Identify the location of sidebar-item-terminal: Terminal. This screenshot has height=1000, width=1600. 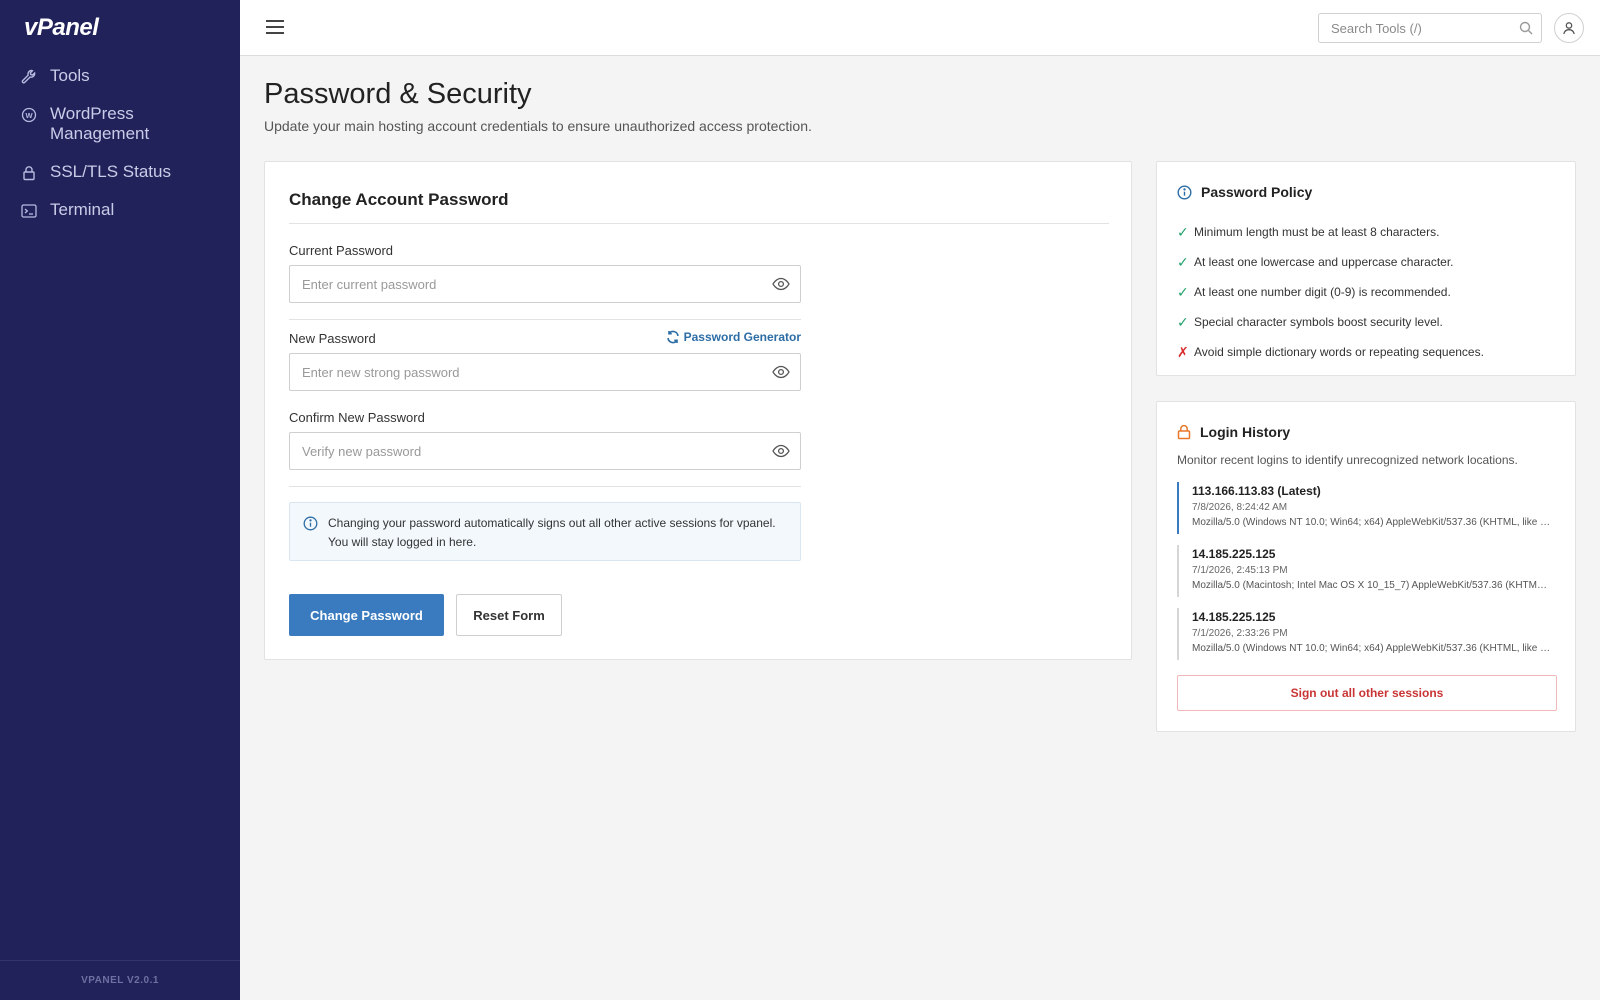
(120, 210).